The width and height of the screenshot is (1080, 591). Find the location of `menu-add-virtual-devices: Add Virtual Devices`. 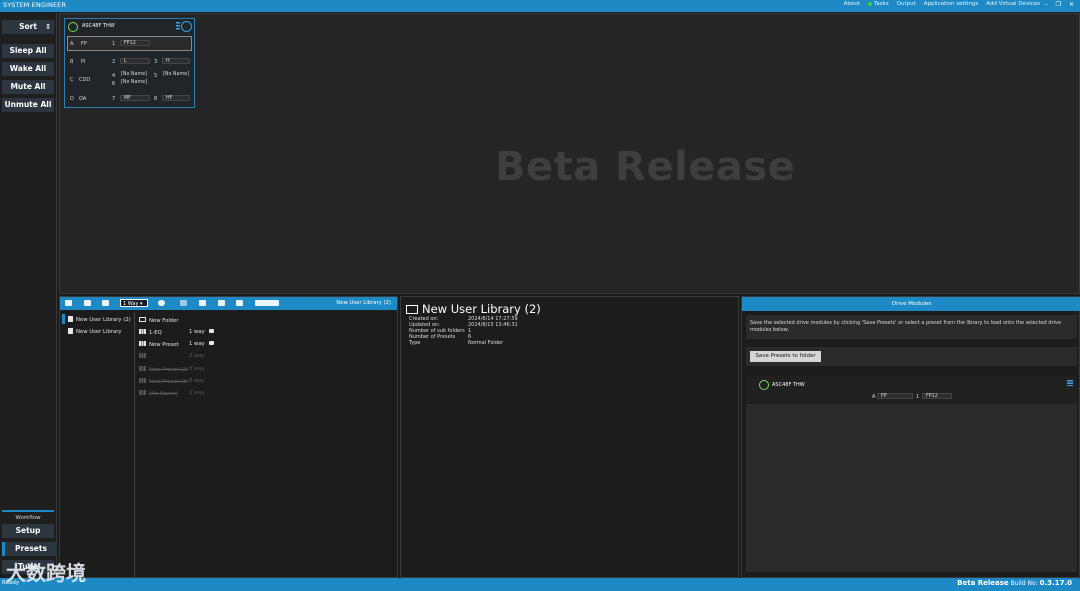

menu-add-virtual-devices: Add Virtual Devices is located at coordinates (1013, 4).